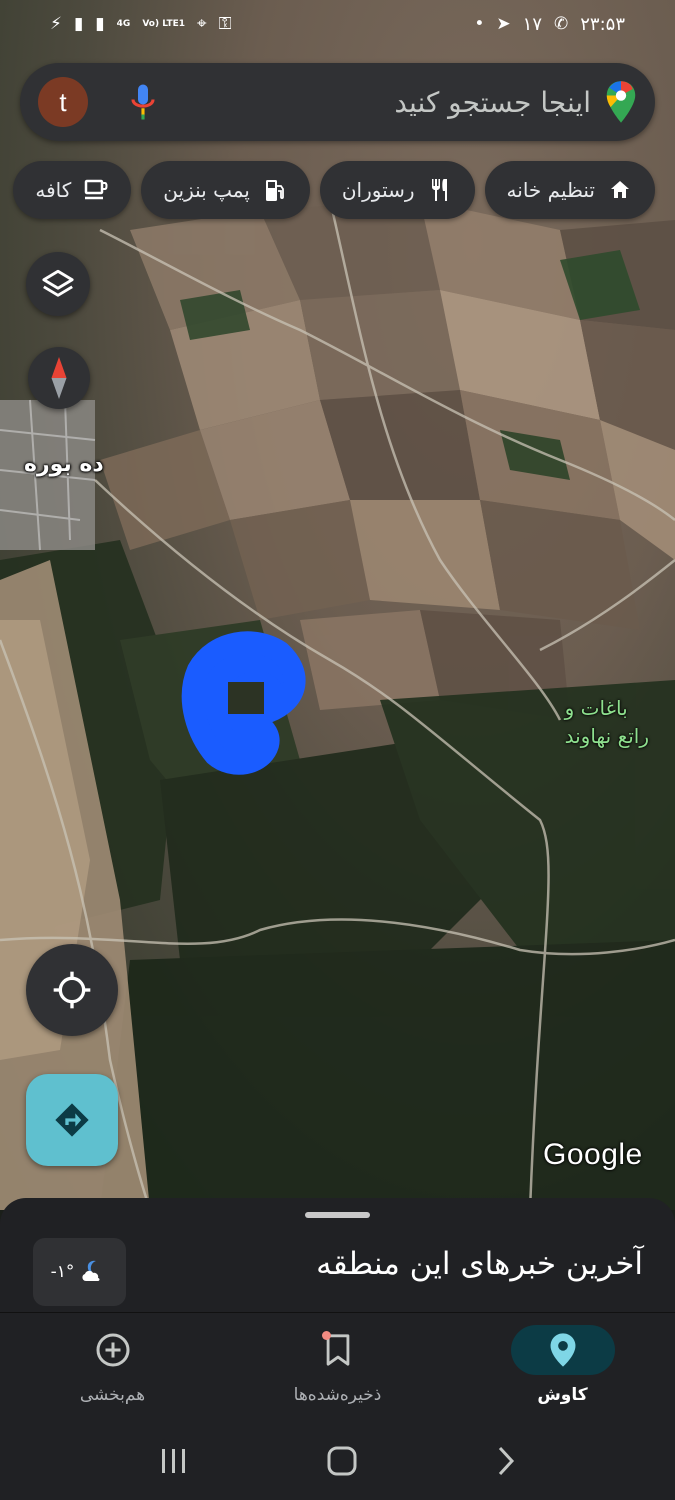 The image size is (675, 1500). What do you see at coordinates (440, 190) in the screenshot?
I see `restaurant-icon` at bounding box center [440, 190].